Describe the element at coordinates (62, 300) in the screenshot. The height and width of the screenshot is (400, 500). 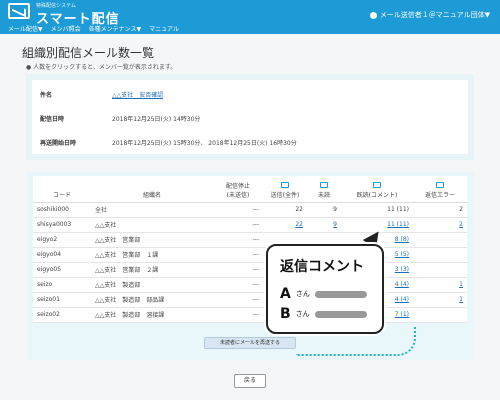
I see `cell-code: seizo01` at that location.